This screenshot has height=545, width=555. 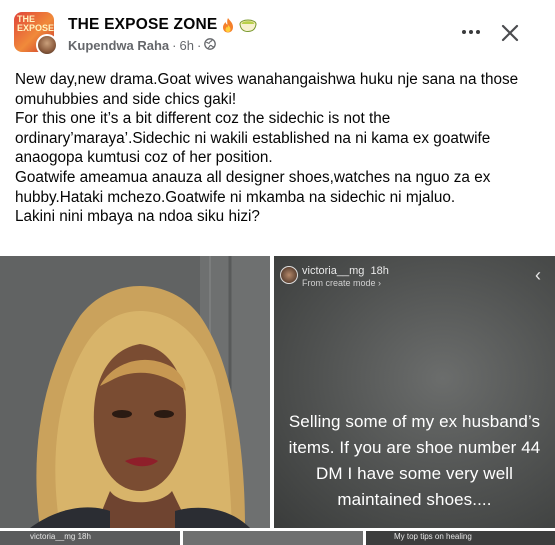 I want to click on globe-icon, so click(x=210, y=45).